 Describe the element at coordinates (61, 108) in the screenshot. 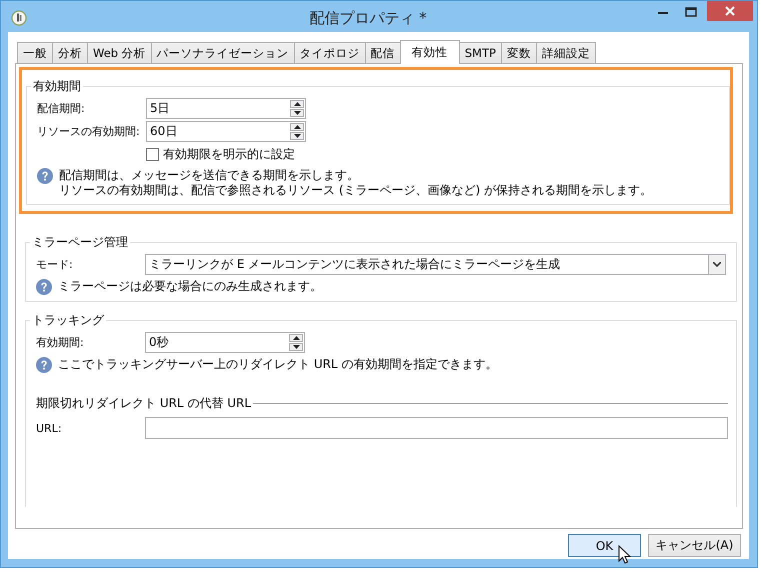

I see `field-label: 配信期間:` at that location.